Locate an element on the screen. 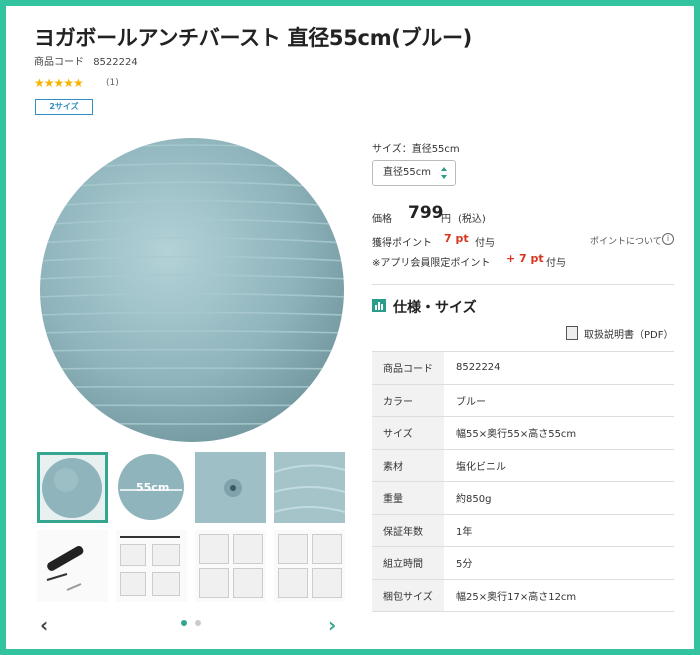 Image resolution: width=700 pixels, height=655 pixels. price-unit: 円 is located at coordinates (446, 219).